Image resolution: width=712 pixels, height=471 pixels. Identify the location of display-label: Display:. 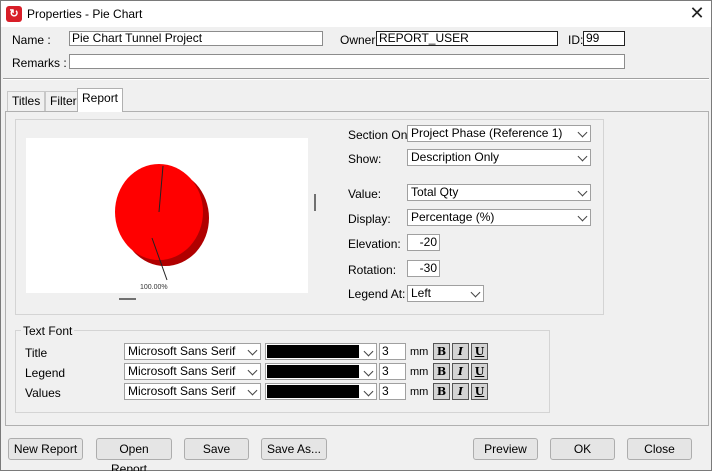
(369, 219).